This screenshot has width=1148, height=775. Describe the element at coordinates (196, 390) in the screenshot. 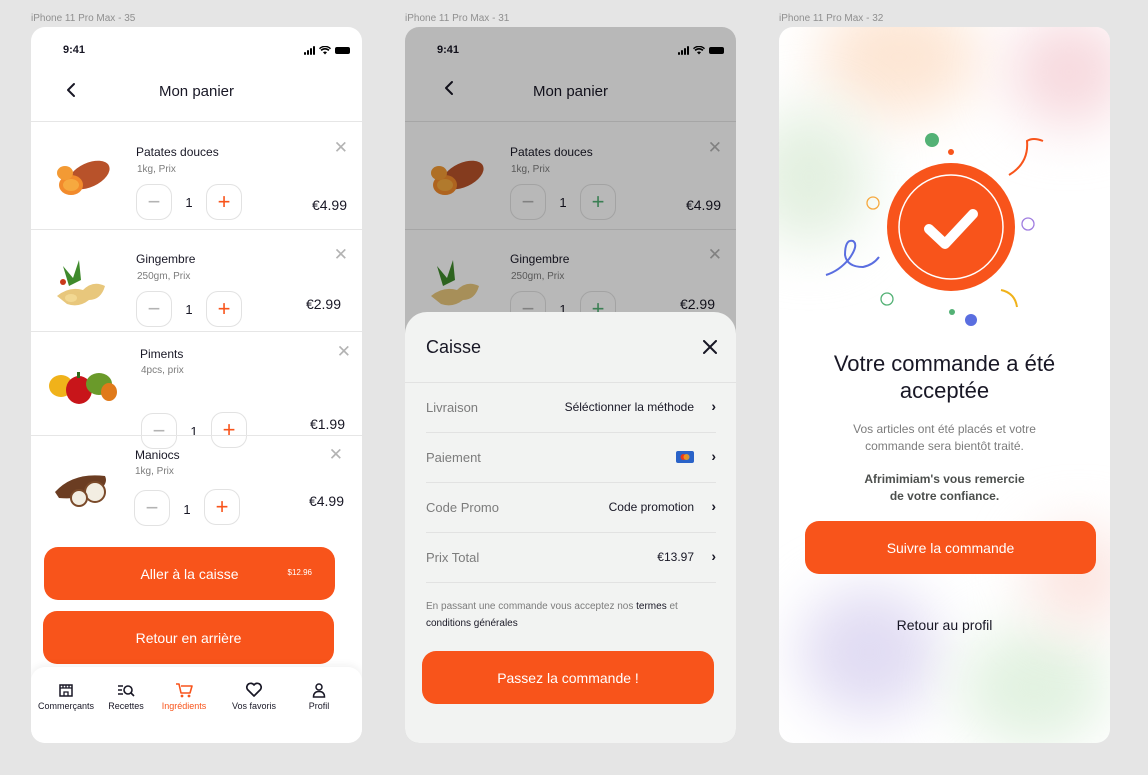

I see `cart-item: Piments 4pcs, prix ✕ − 1 + €1.99` at that location.